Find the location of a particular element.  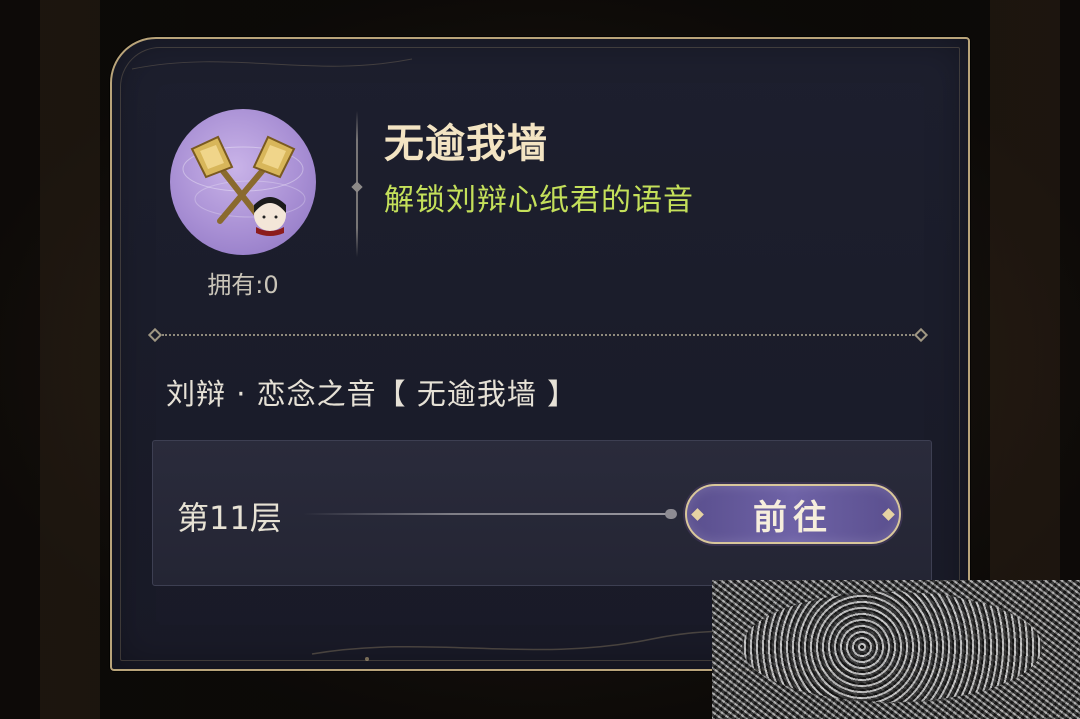

crossed-axes-icon is located at coordinates (244, 185).